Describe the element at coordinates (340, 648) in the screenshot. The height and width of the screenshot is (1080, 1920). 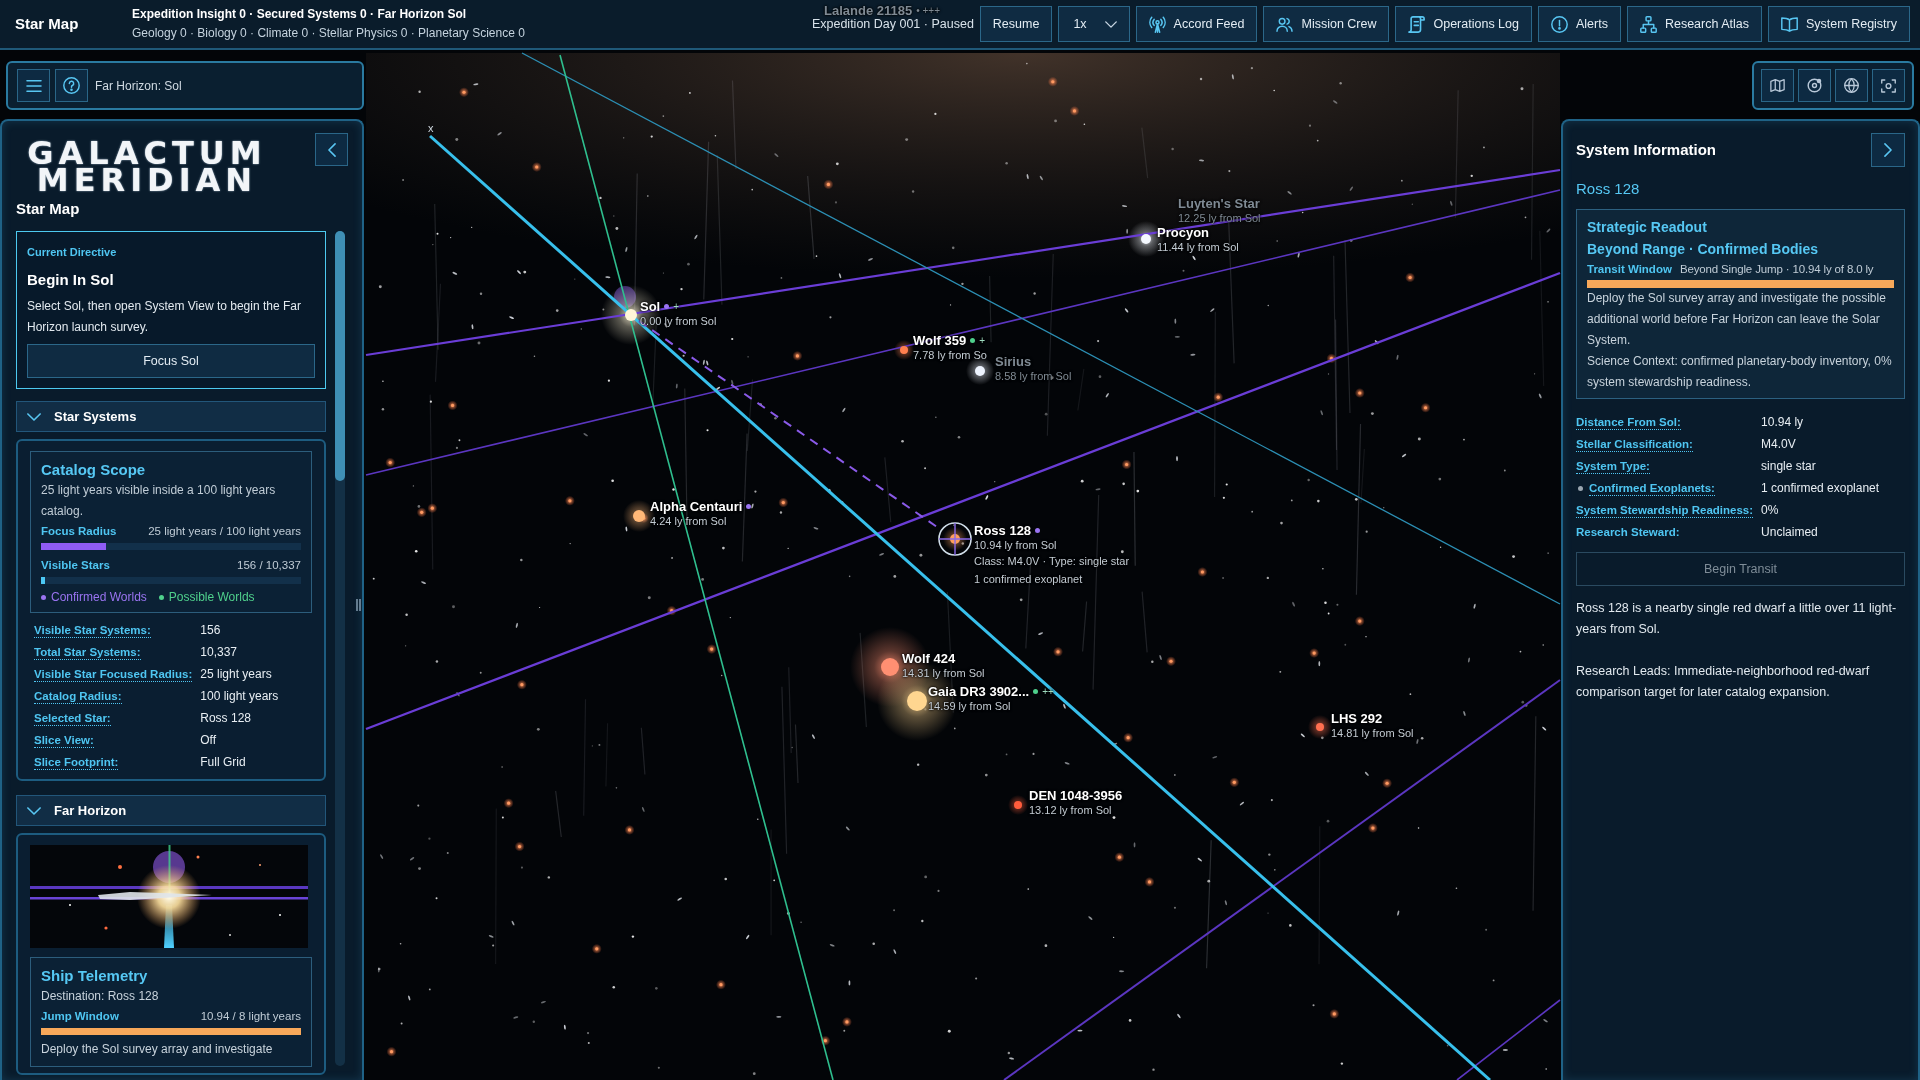
I see `scrollbar-track` at that location.